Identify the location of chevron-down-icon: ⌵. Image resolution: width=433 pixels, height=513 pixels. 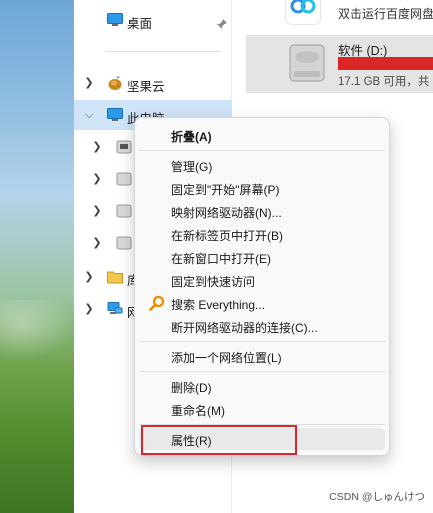
(89, 115).